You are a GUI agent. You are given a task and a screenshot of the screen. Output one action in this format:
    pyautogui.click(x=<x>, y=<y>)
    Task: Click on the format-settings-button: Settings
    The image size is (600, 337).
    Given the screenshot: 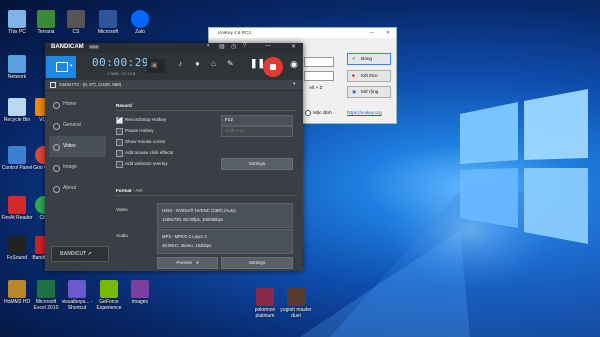 What is the action you would take?
    pyautogui.click(x=257, y=263)
    